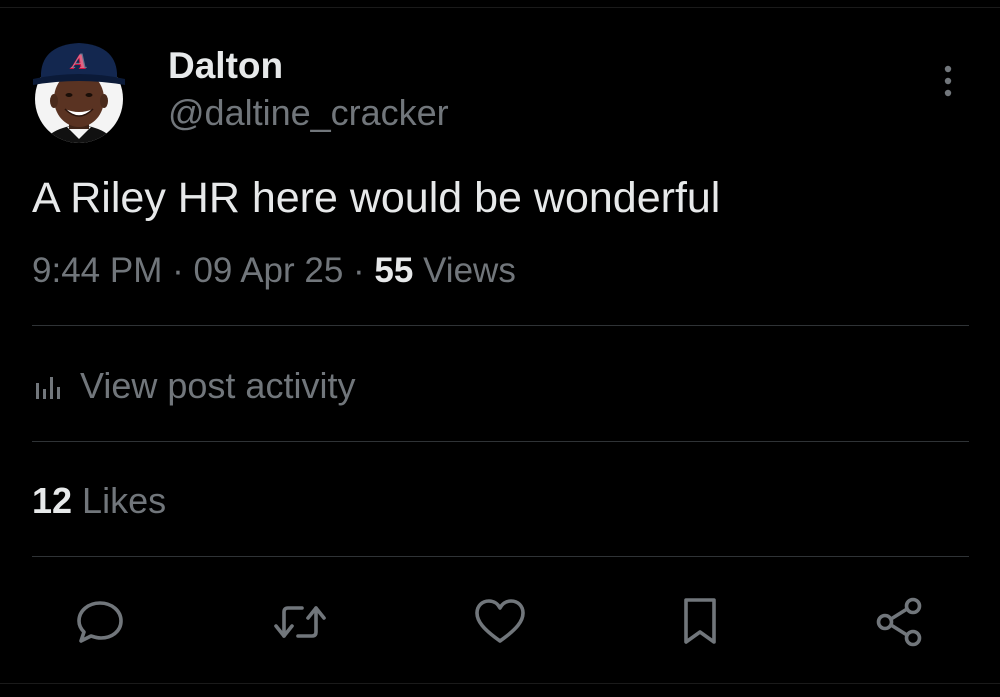 Image resolution: width=1000 pixels, height=697 pixels. I want to click on analytics-icon, so click(48, 388).